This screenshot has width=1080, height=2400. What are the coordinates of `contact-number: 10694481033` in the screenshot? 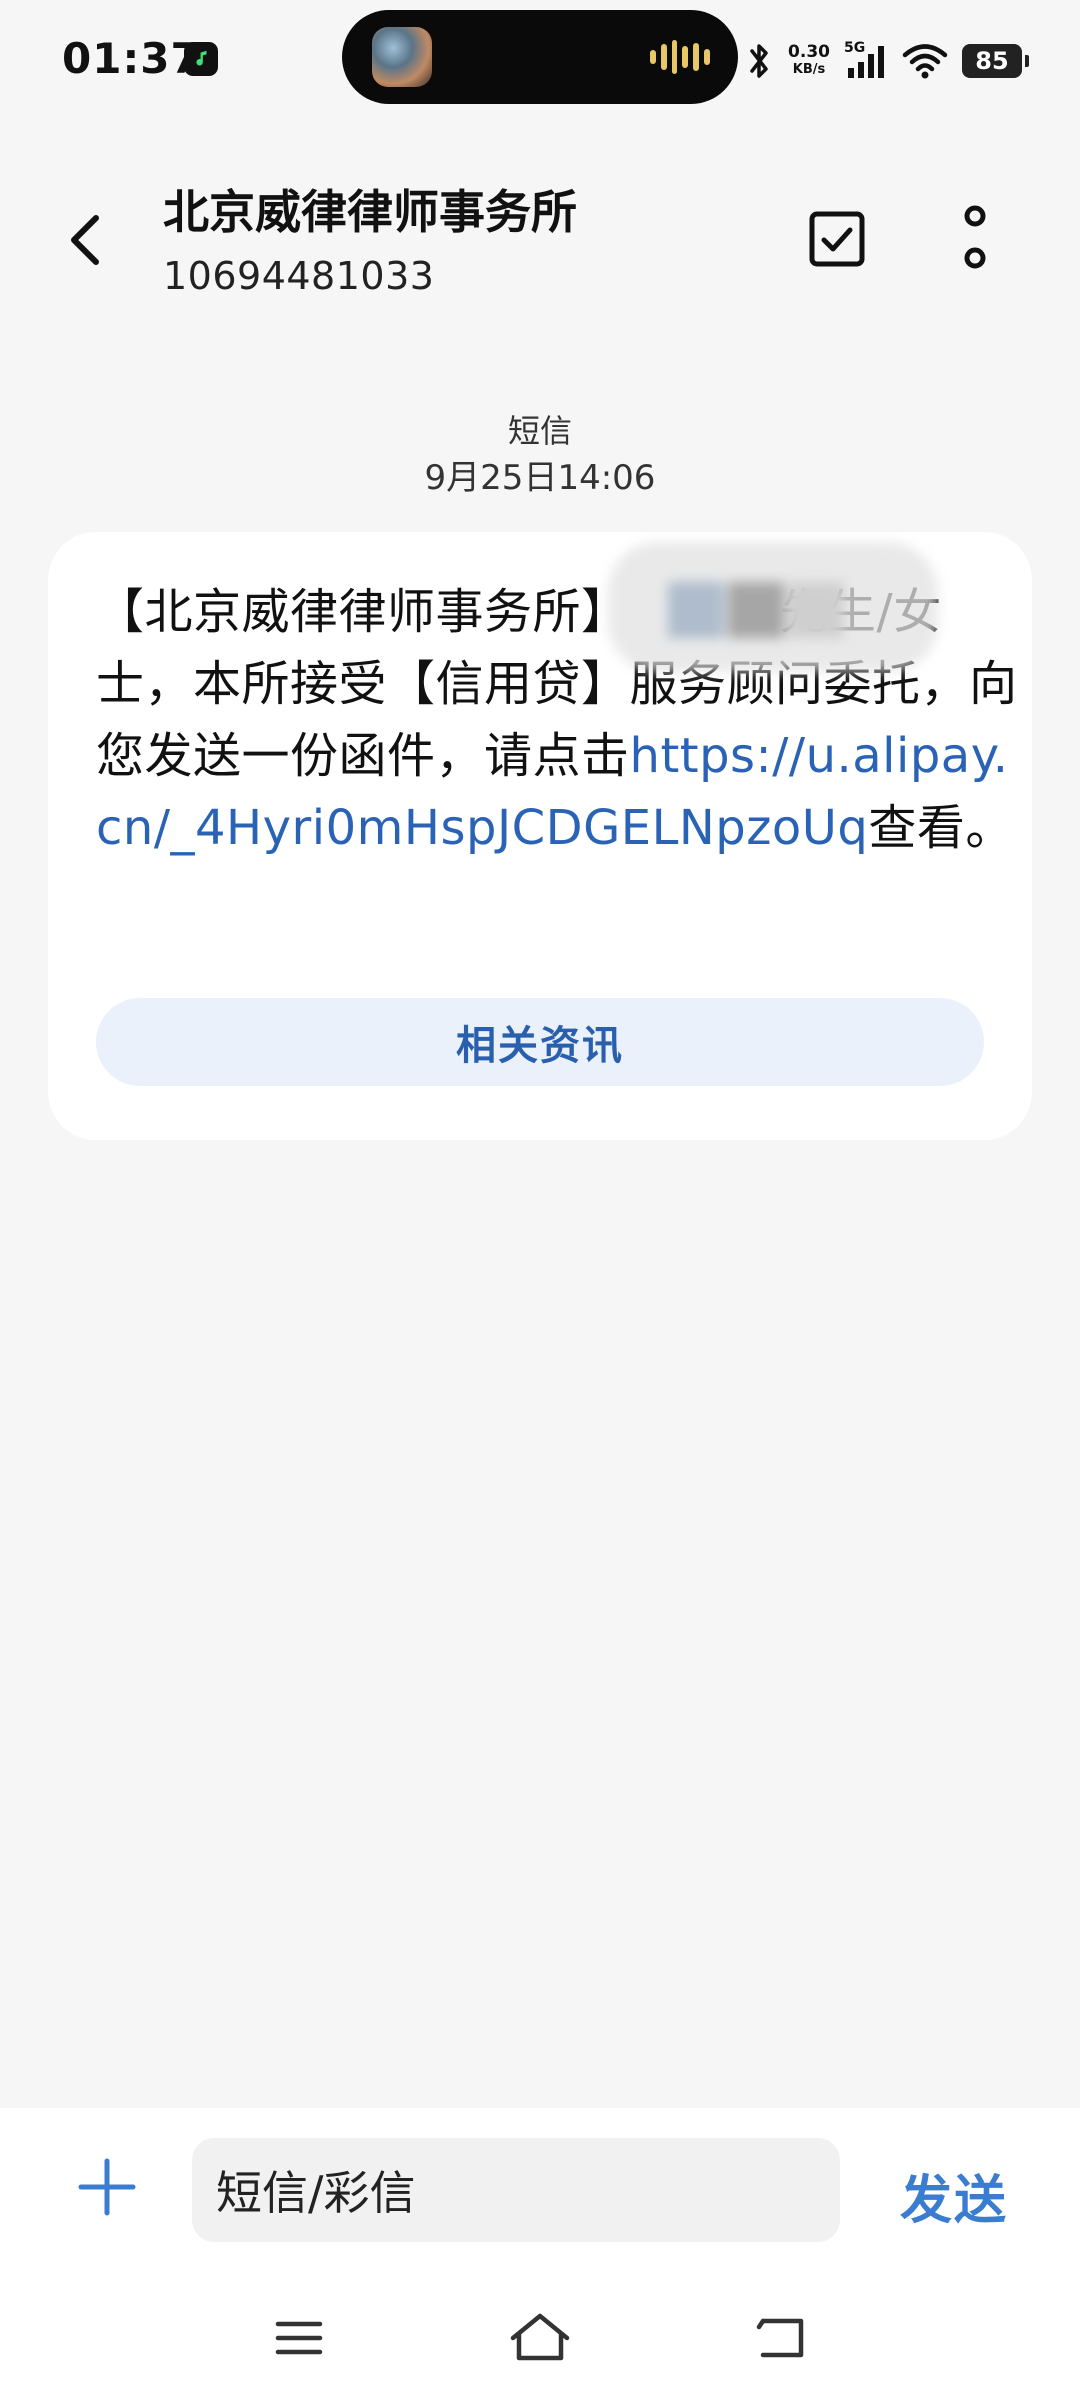 It's located at (299, 276).